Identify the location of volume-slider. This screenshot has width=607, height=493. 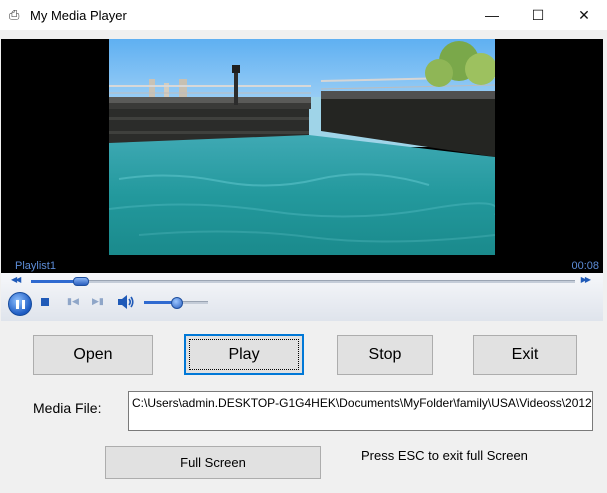
(176, 303).